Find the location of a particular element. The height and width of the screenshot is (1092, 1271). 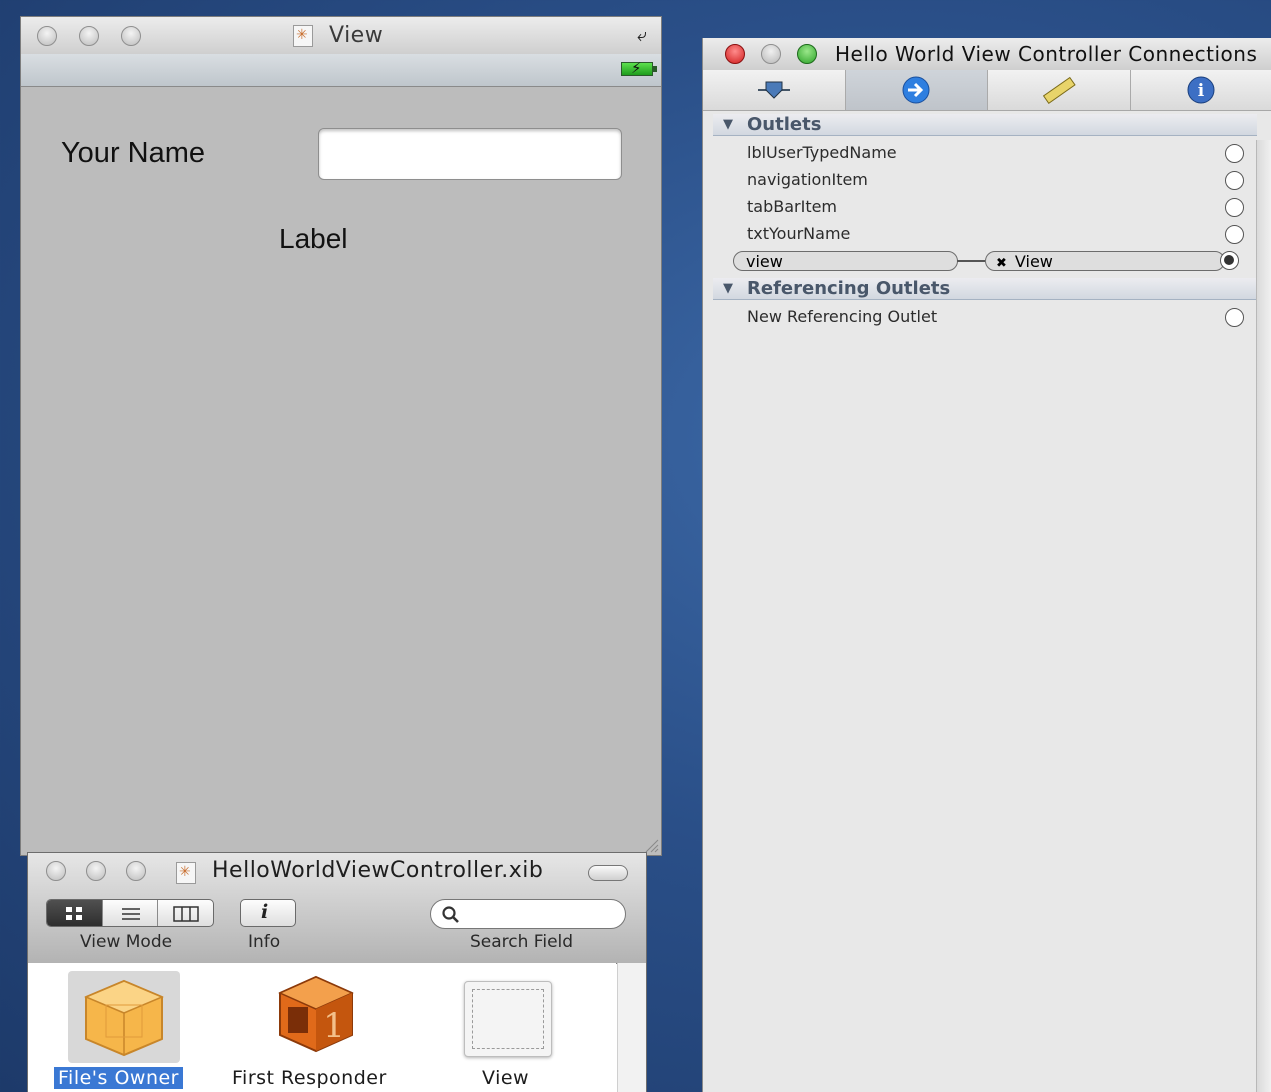

grid-icon is located at coordinates (74, 913).